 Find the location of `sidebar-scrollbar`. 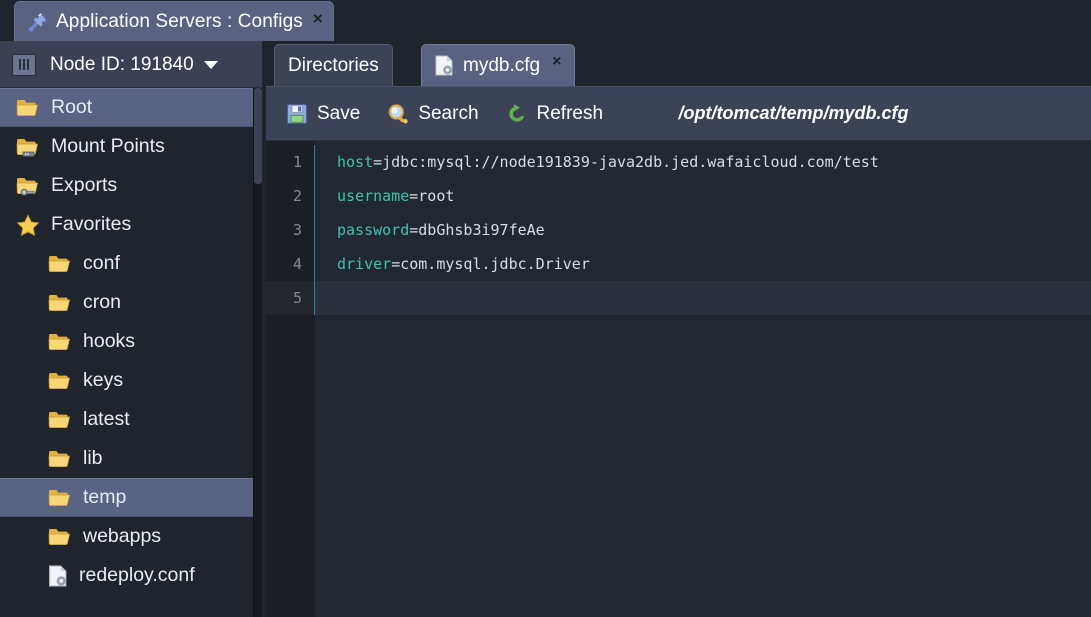

sidebar-scrollbar is located at coordinates (258, 352).